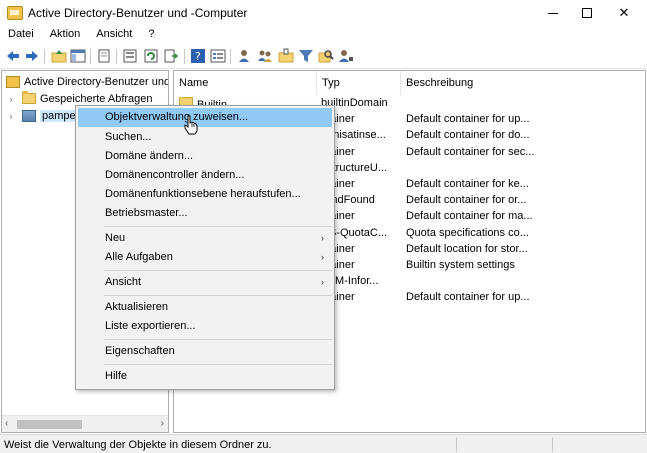 The image size is (647, 453). Describe the element at coordinates (162, 423) in the screenshot. I see `scroll-right-icon: ›` at that location.